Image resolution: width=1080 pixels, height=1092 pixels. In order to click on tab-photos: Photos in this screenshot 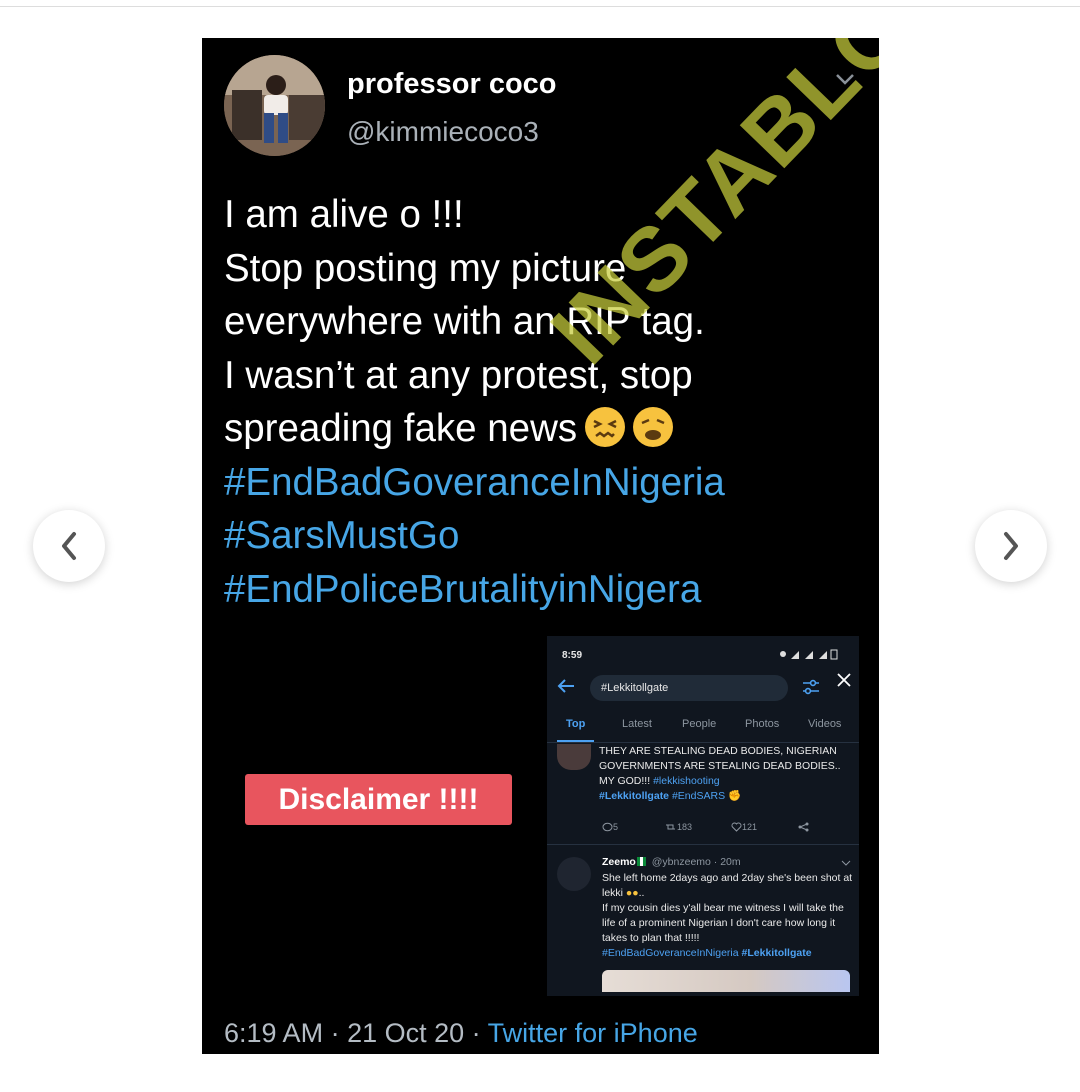, I will do `click(762, 724)`.